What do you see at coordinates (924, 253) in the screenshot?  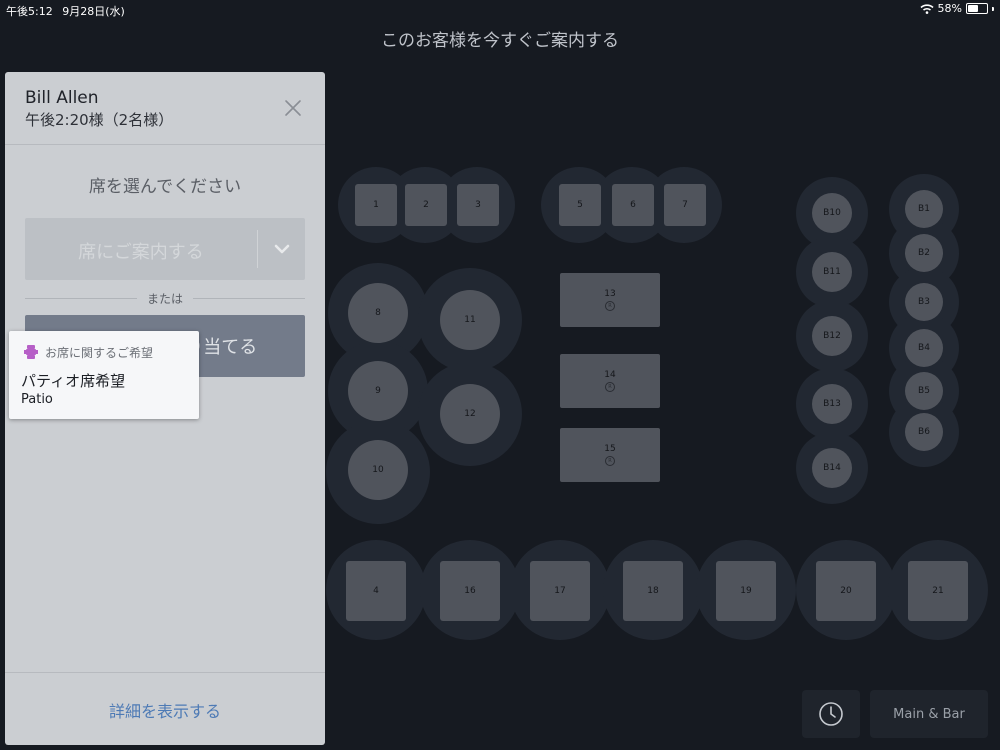 I see `table-b2: B2` at bounding box center [924, 253].